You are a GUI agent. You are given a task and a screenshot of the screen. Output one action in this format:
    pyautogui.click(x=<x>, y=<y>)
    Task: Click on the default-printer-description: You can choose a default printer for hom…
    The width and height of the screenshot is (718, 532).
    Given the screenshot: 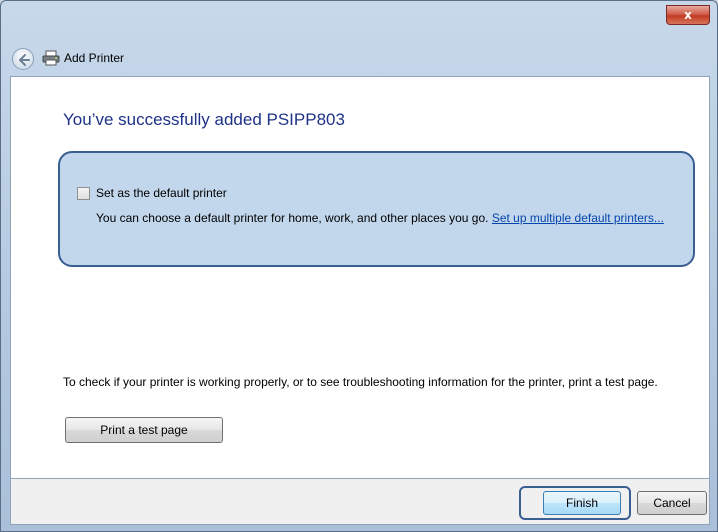 What is the action you would take?
    pyautogui.click(x=381, y=218)
    